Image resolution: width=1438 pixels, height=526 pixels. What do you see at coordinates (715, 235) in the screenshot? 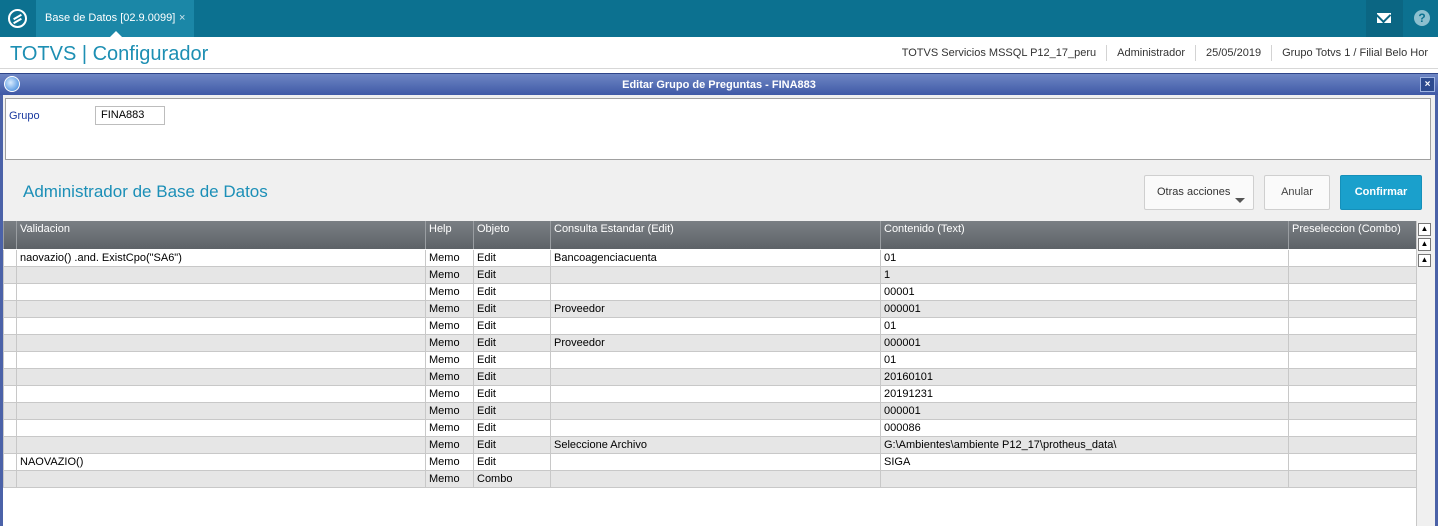
I see `column-header-consulta: Consulta Estandar (Edit)` at bounding box center [715, 235].